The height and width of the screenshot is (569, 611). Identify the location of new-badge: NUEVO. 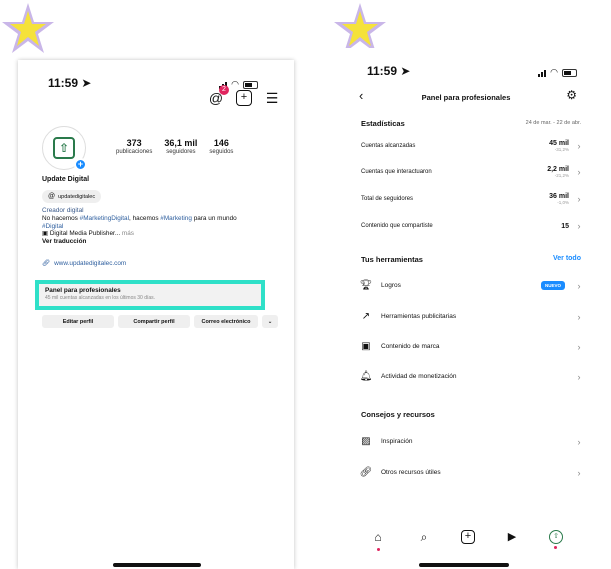
(552, 285).